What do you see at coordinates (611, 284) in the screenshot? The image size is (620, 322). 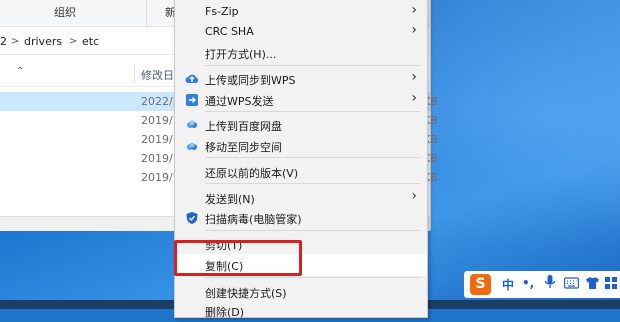 I see `grid-toolbox-icon` at bounding box center [611, 284].